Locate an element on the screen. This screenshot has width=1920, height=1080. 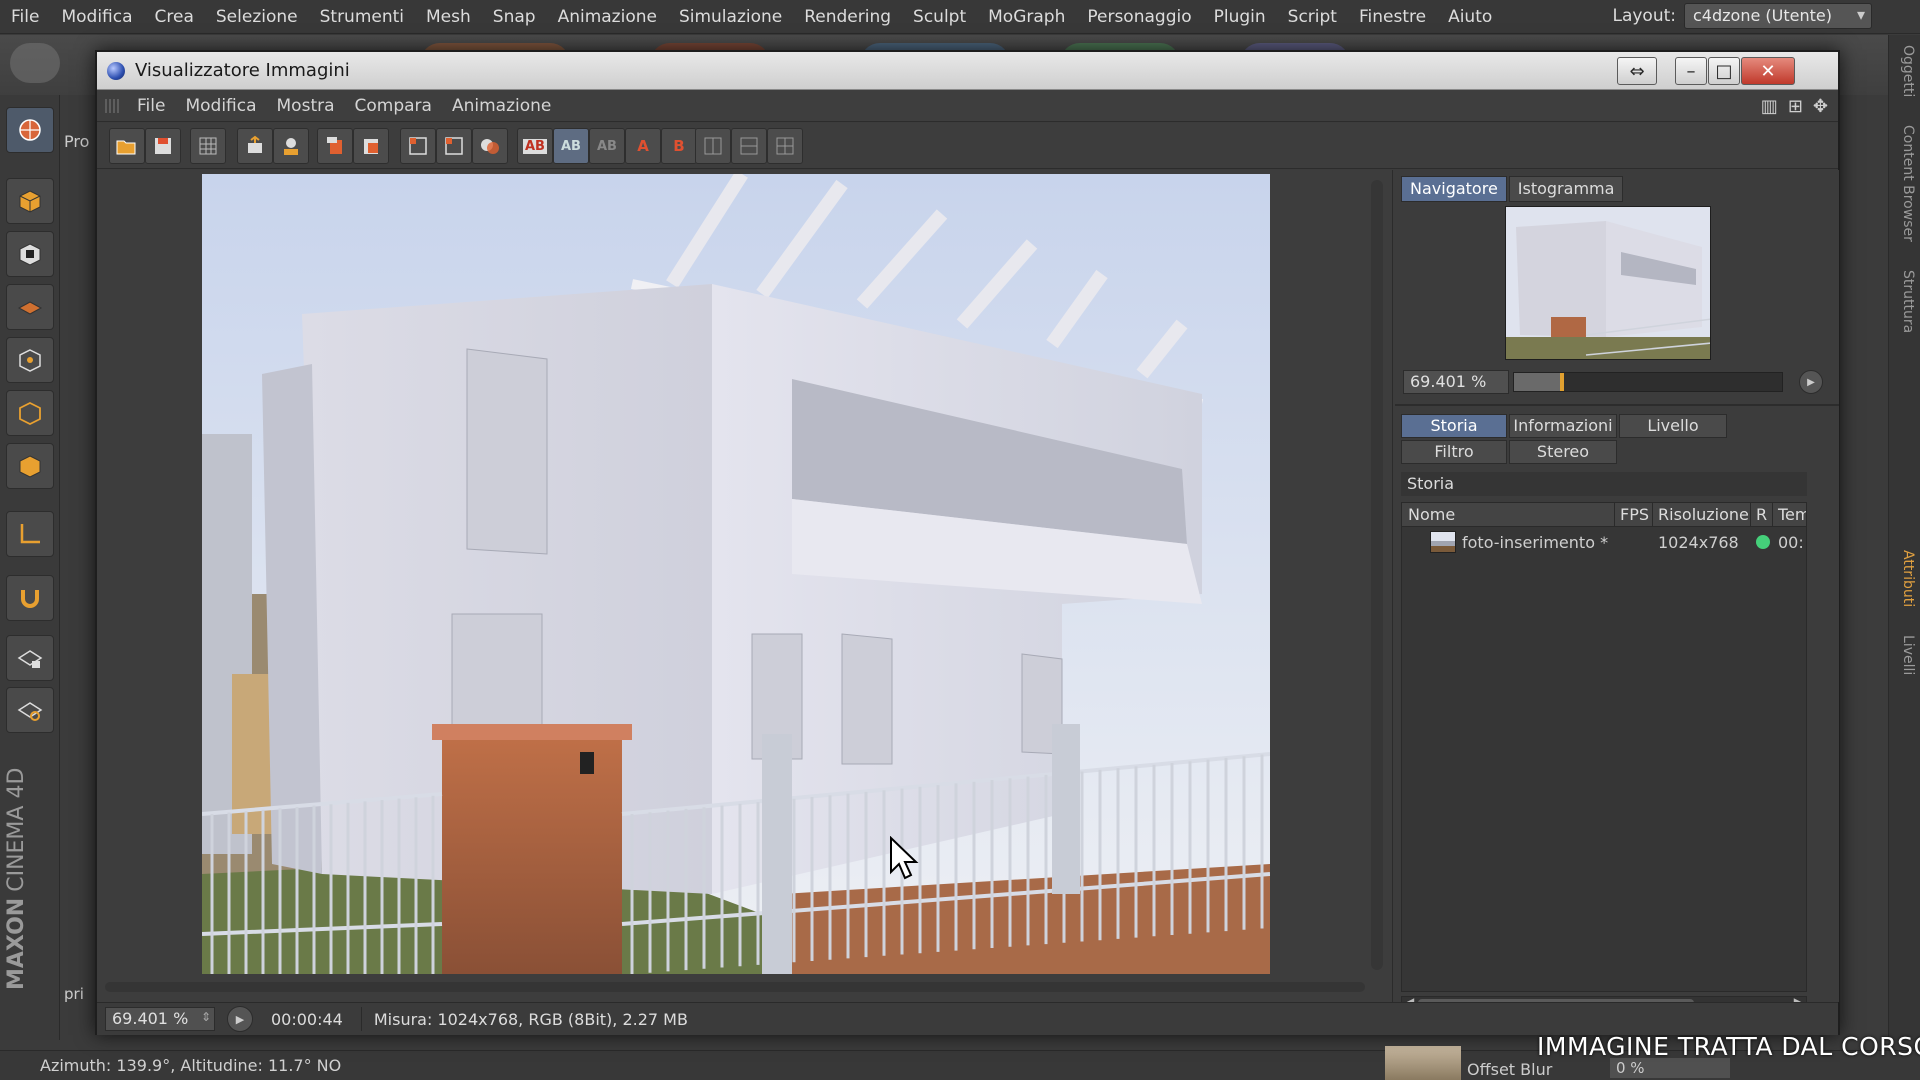
user-icon is located at coordinates (291, 146).